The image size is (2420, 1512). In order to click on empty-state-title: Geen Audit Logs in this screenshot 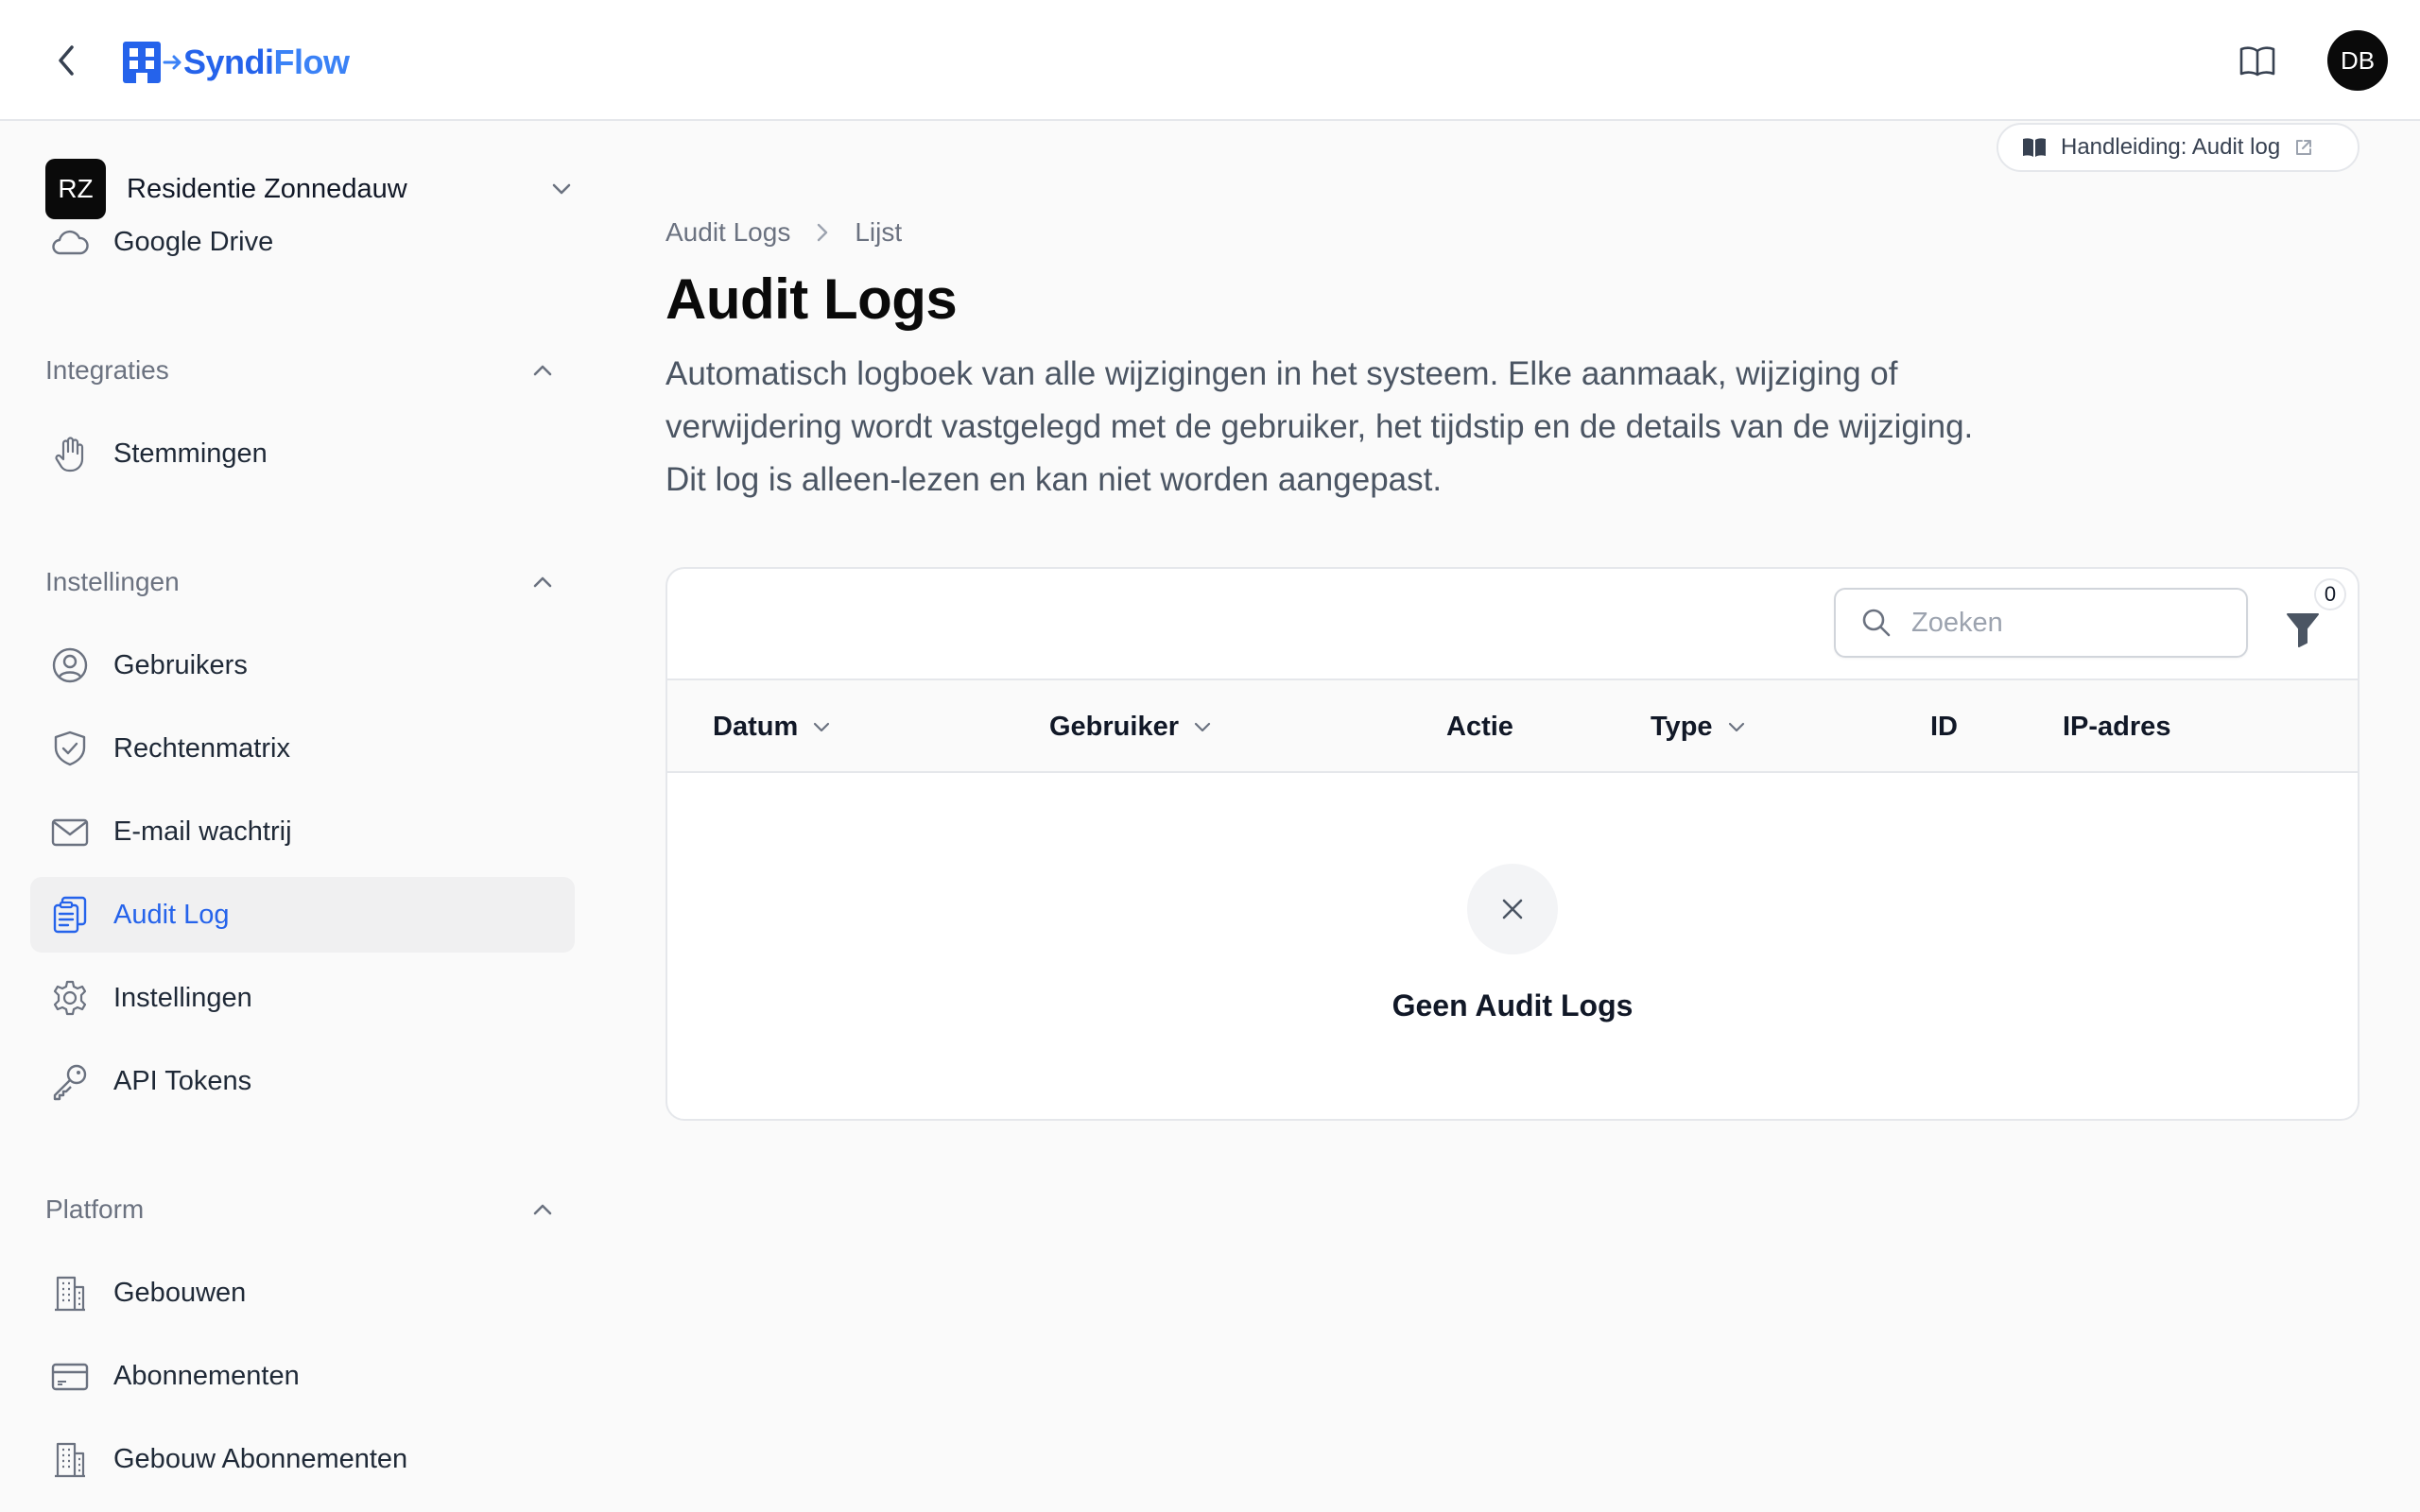, I will do `click(1513, 1005)`.